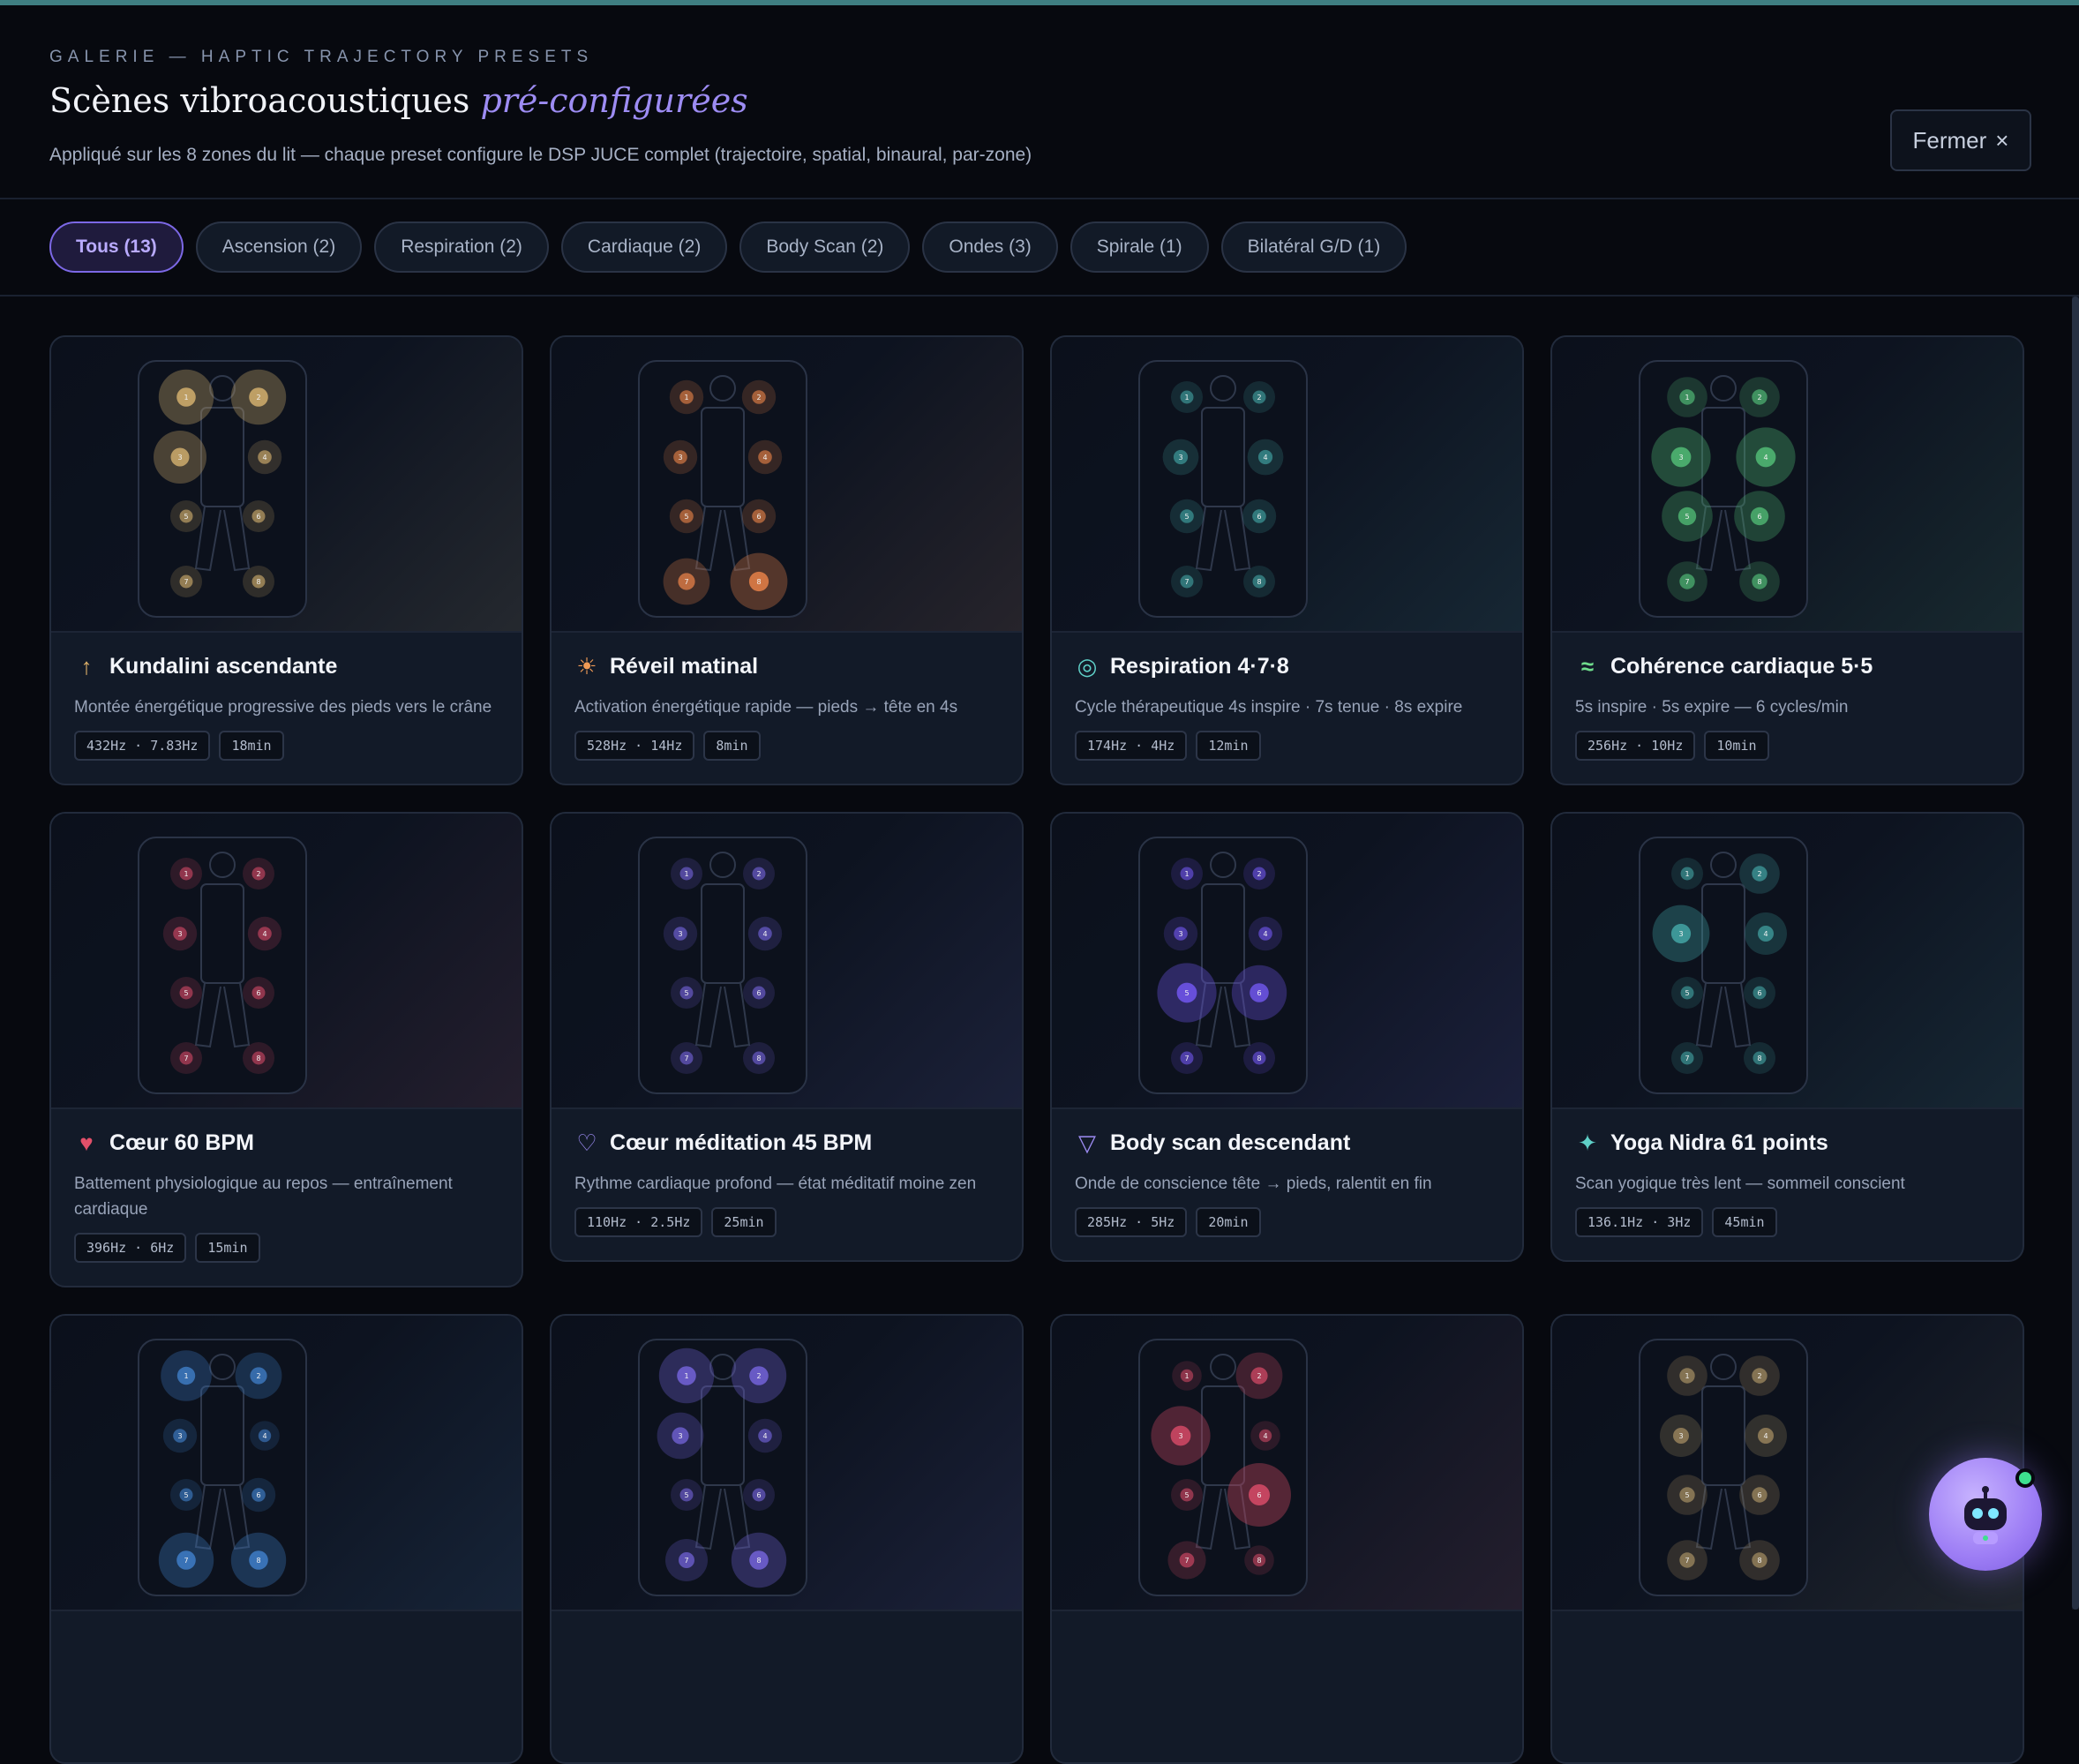  Describe the element at coordinates (741, 1142) in the screenshot. I see `preset-title: Cœur méditation 45 BPM` at that location.